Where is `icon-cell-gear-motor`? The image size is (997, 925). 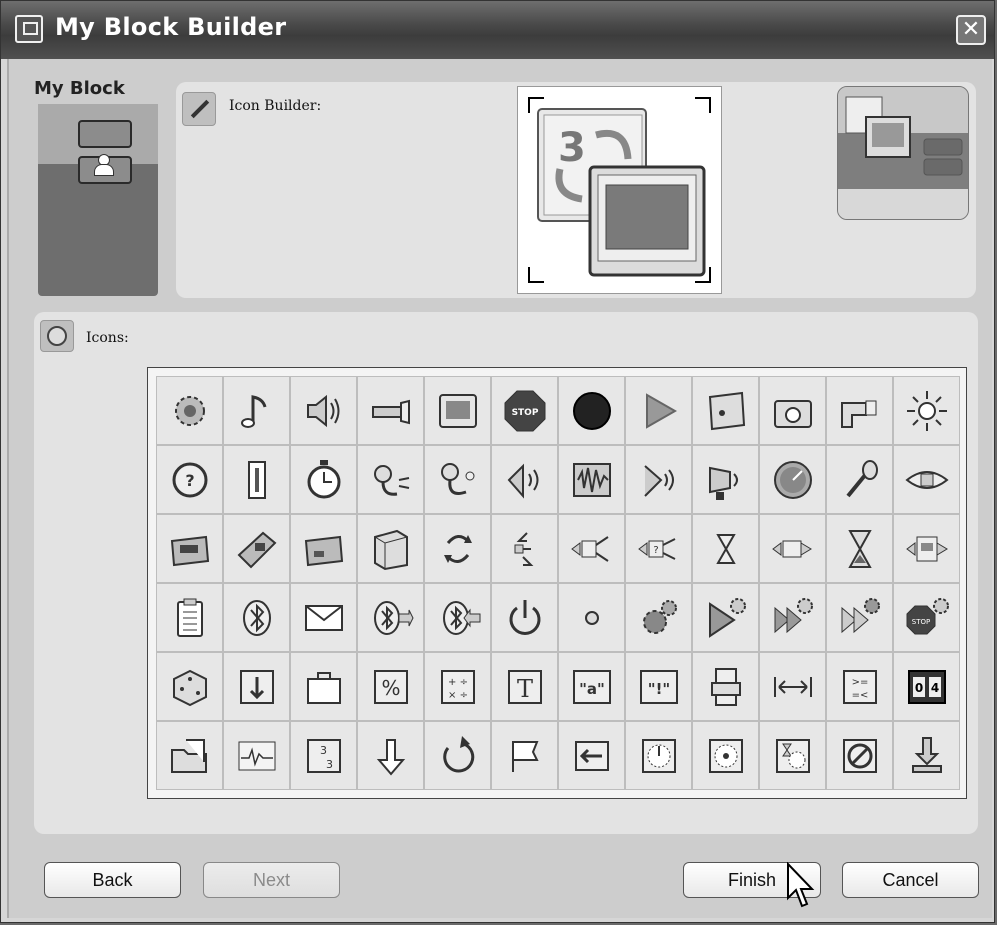 icon-cell-gear-motor is located at coordinates (658, 617).